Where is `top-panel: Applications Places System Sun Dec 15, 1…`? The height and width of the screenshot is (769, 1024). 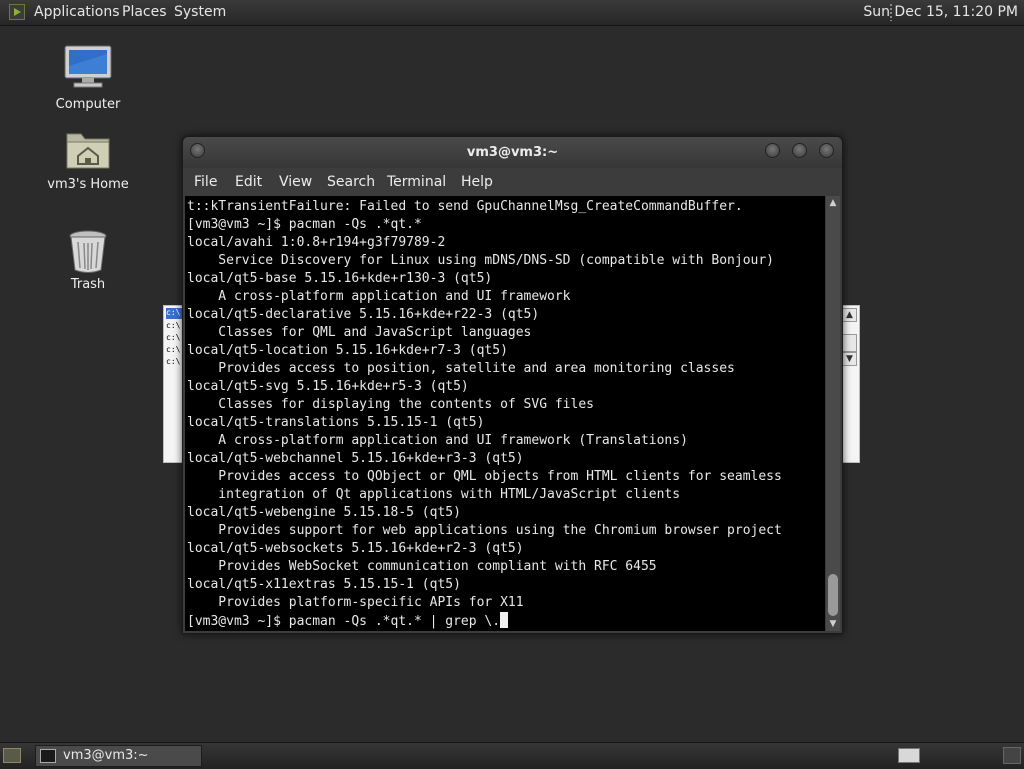
top-panel: Applications Places System Sun Dec 15, 1… is located at coordinates (512, 13).